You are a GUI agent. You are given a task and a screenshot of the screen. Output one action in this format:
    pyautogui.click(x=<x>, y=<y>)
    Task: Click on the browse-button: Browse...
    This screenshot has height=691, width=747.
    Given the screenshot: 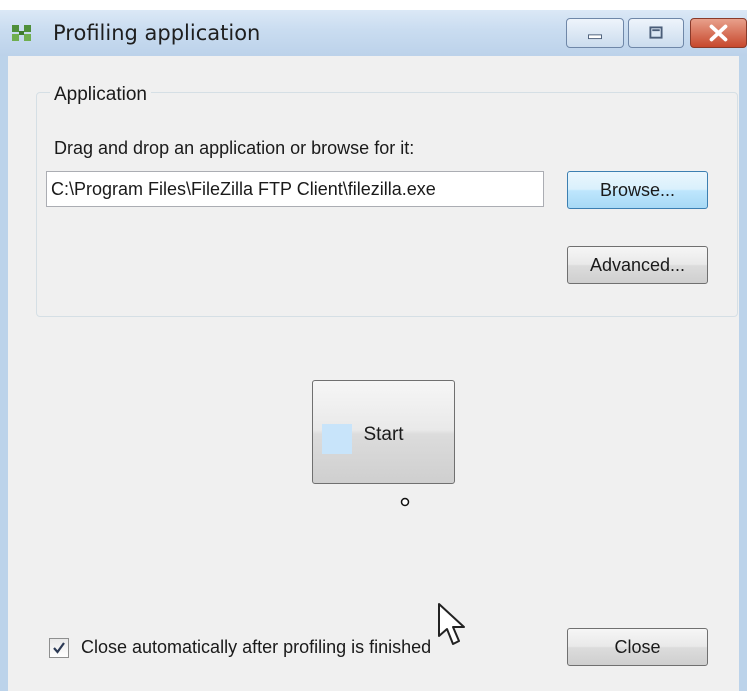 What is the action you would take?
    pyautogui.click(x=637, y=190)
    